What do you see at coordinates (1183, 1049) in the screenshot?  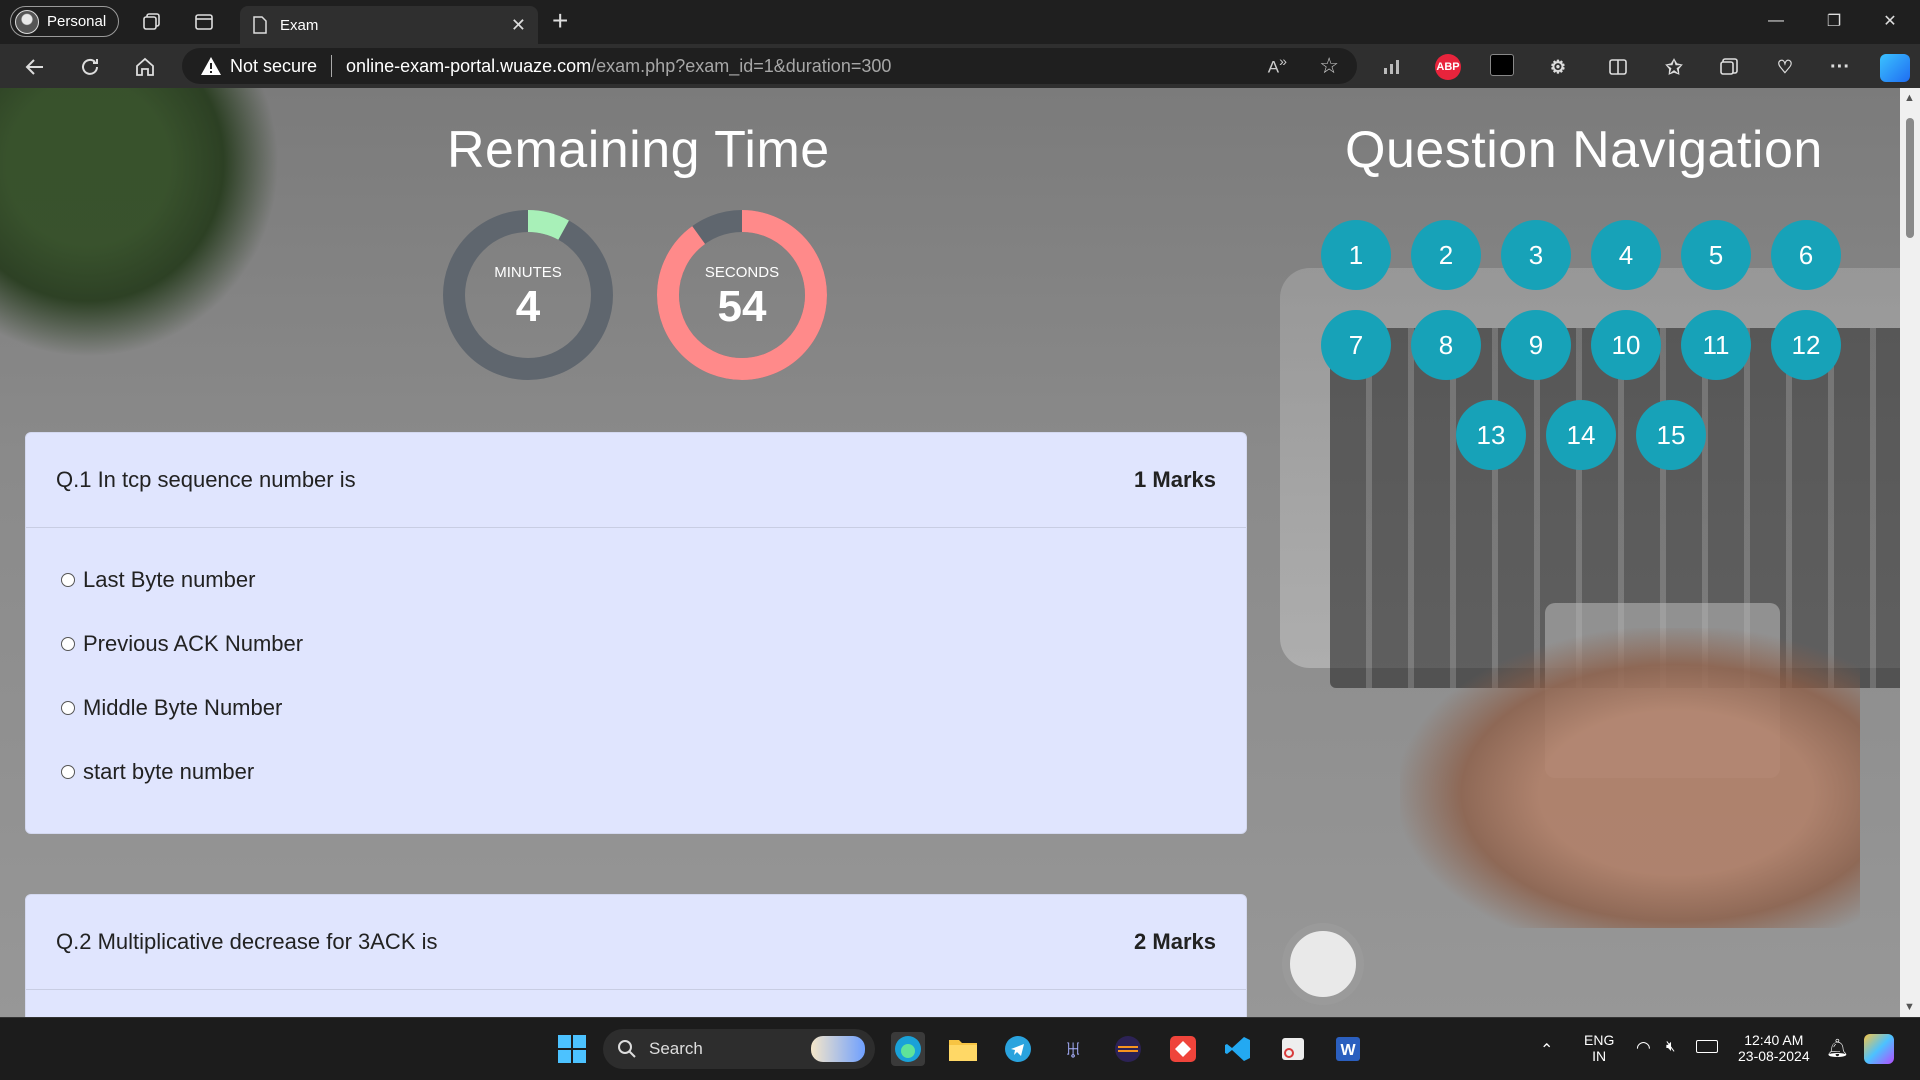 I see `anydesk-icon` at bounding box center [1183, 1049].